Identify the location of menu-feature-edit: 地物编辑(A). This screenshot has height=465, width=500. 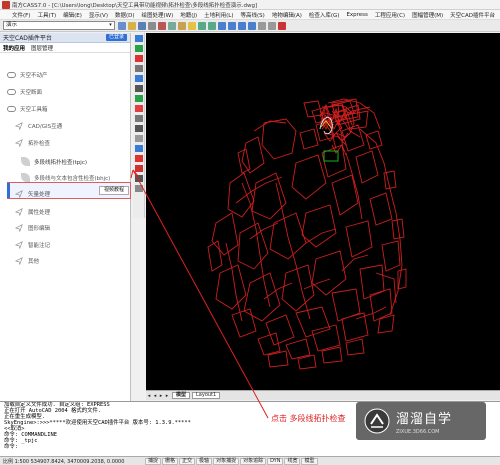
(287, 15).